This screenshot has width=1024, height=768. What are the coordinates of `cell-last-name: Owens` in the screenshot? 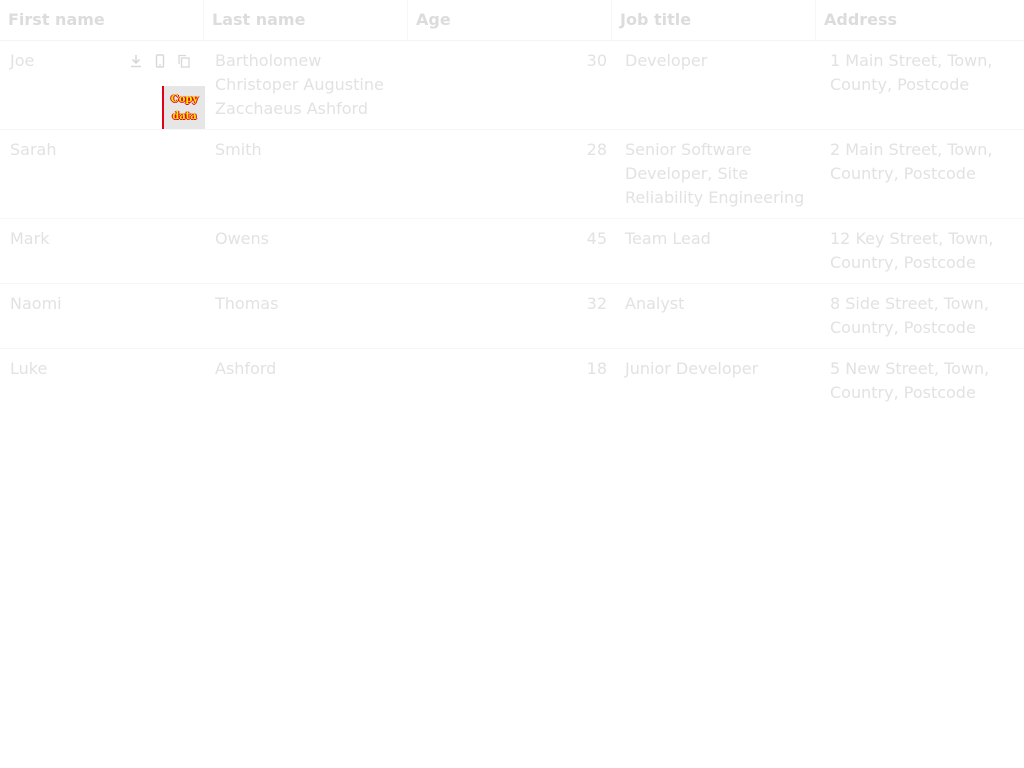 It's located at (307, 251).